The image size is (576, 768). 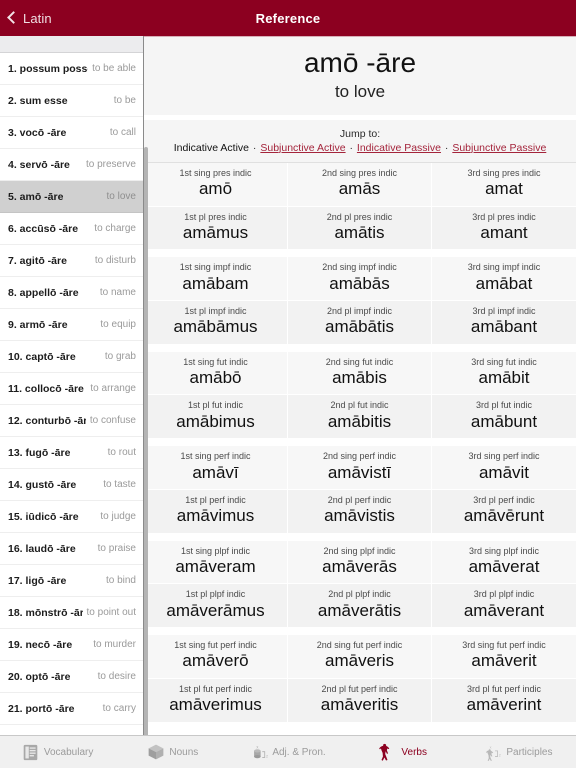 I want to click on jump-link: Subjunctive Passive, so click(x=499, y=148).